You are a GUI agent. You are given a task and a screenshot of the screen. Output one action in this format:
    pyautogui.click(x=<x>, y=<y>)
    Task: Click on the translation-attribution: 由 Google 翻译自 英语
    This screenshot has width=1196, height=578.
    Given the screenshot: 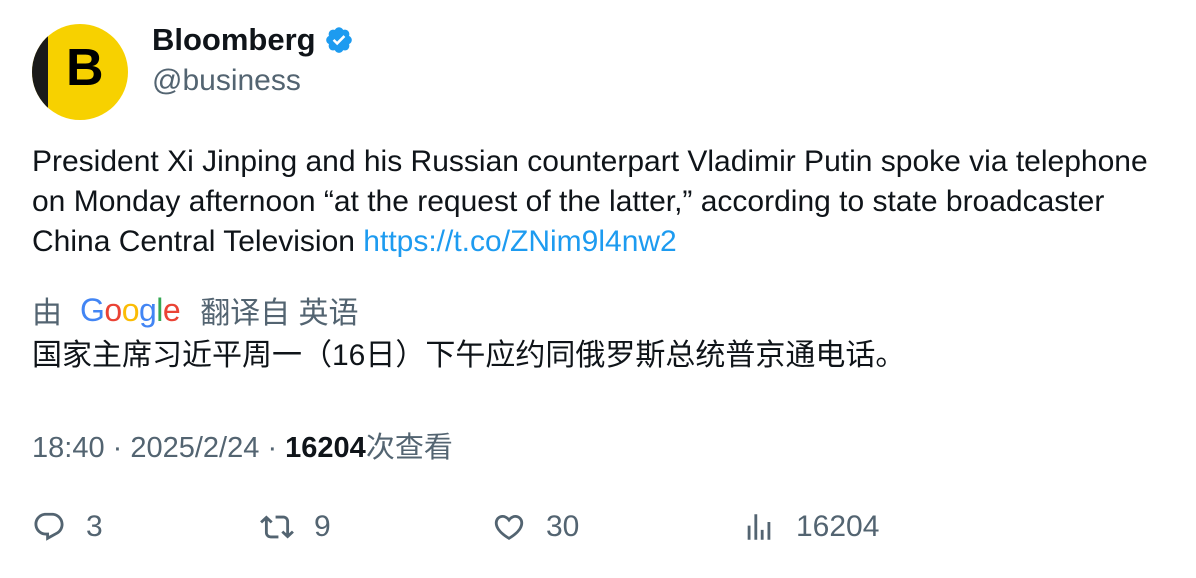 What is the action you would take?
    pyautogui.click(x=195, y=310)
    